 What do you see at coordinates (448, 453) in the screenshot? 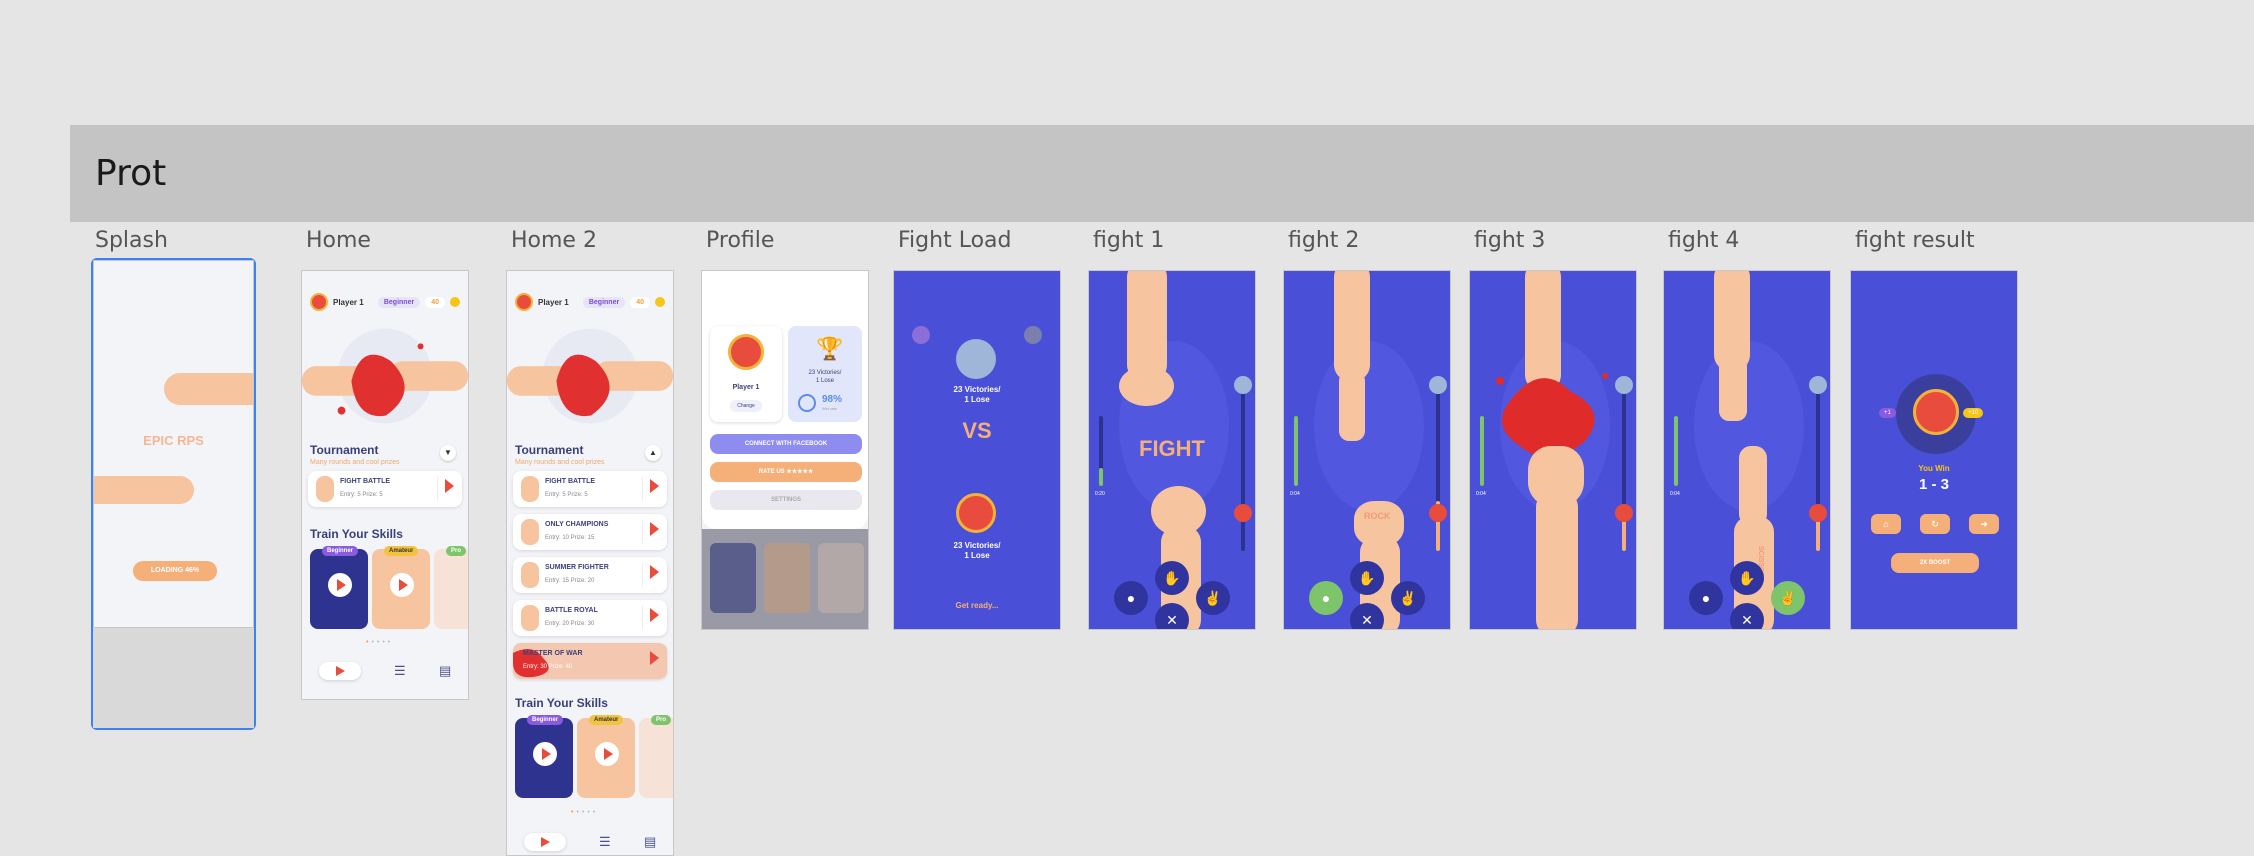
I see `chevron-down-icon: ▼` at bounding box center [448, 453].